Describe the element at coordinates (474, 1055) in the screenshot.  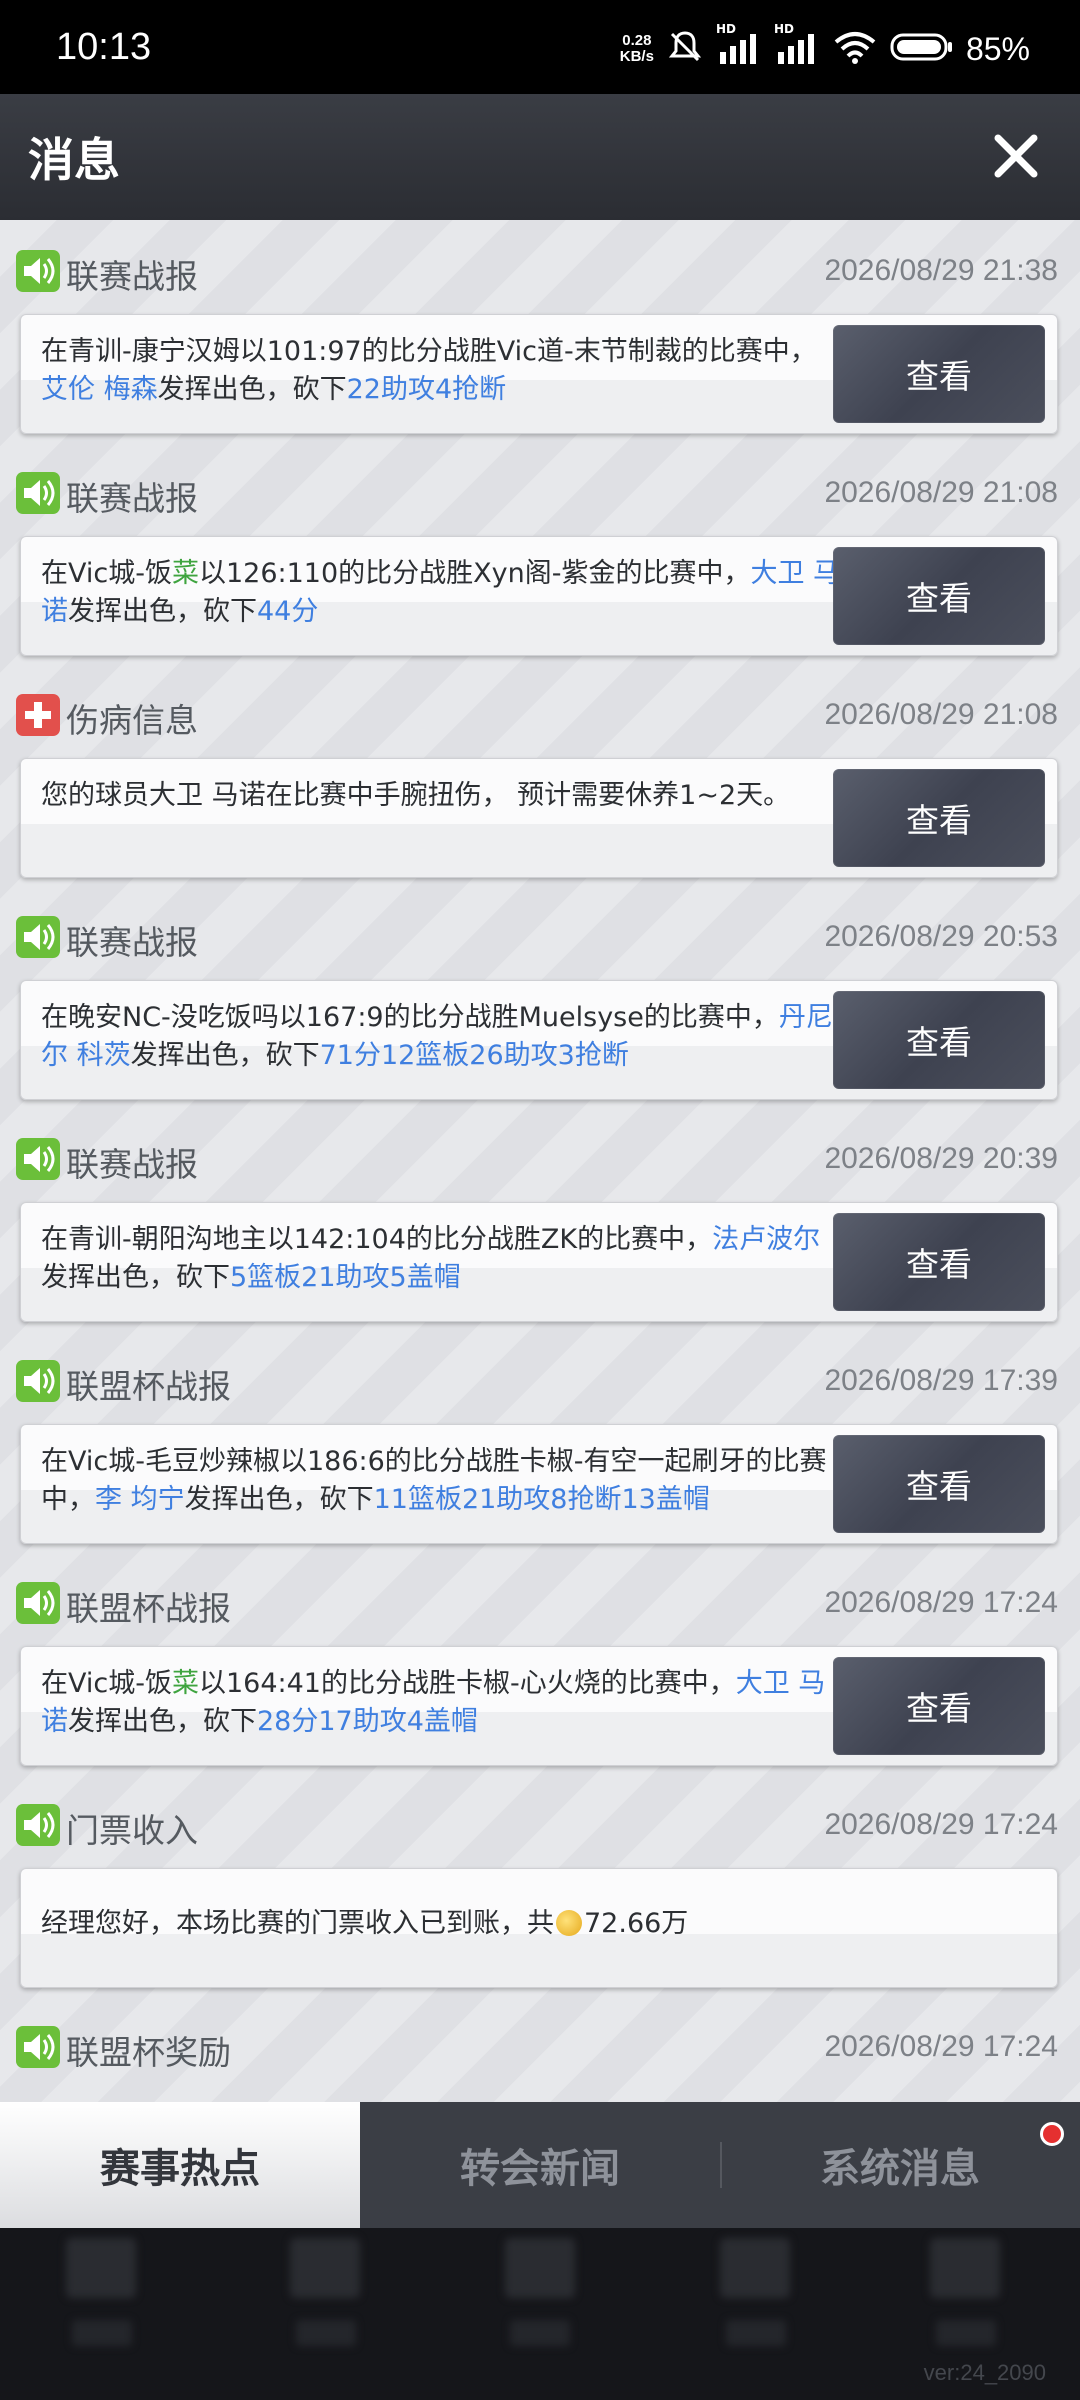
I see `highlighted-text: 71分12篮板26助攻3抢断` at that location.